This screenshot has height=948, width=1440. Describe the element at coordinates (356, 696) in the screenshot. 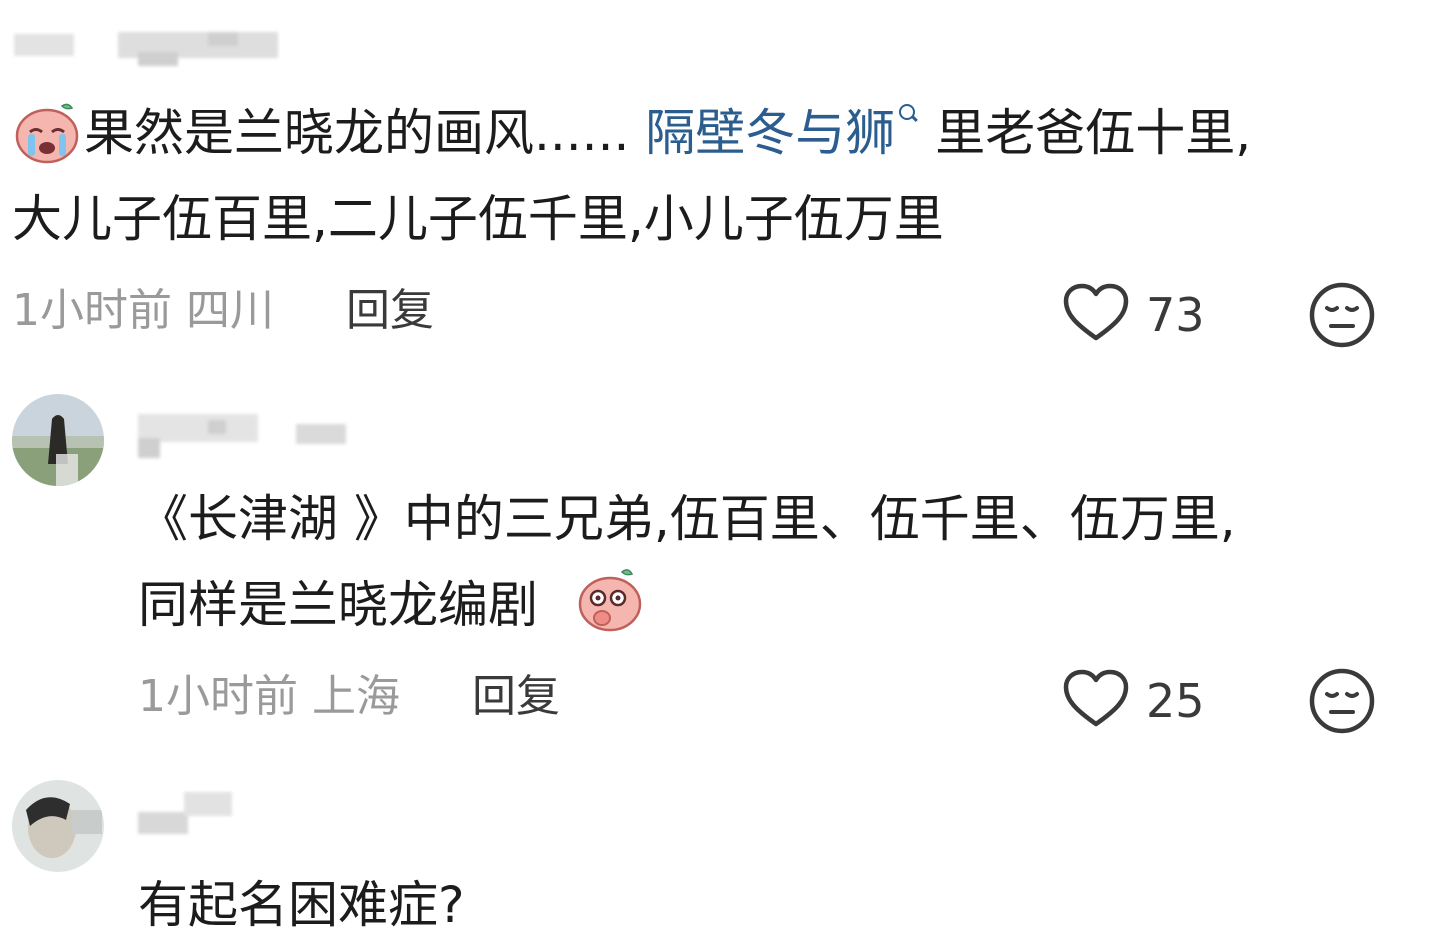

I see `comment-location: 上海` at that location.